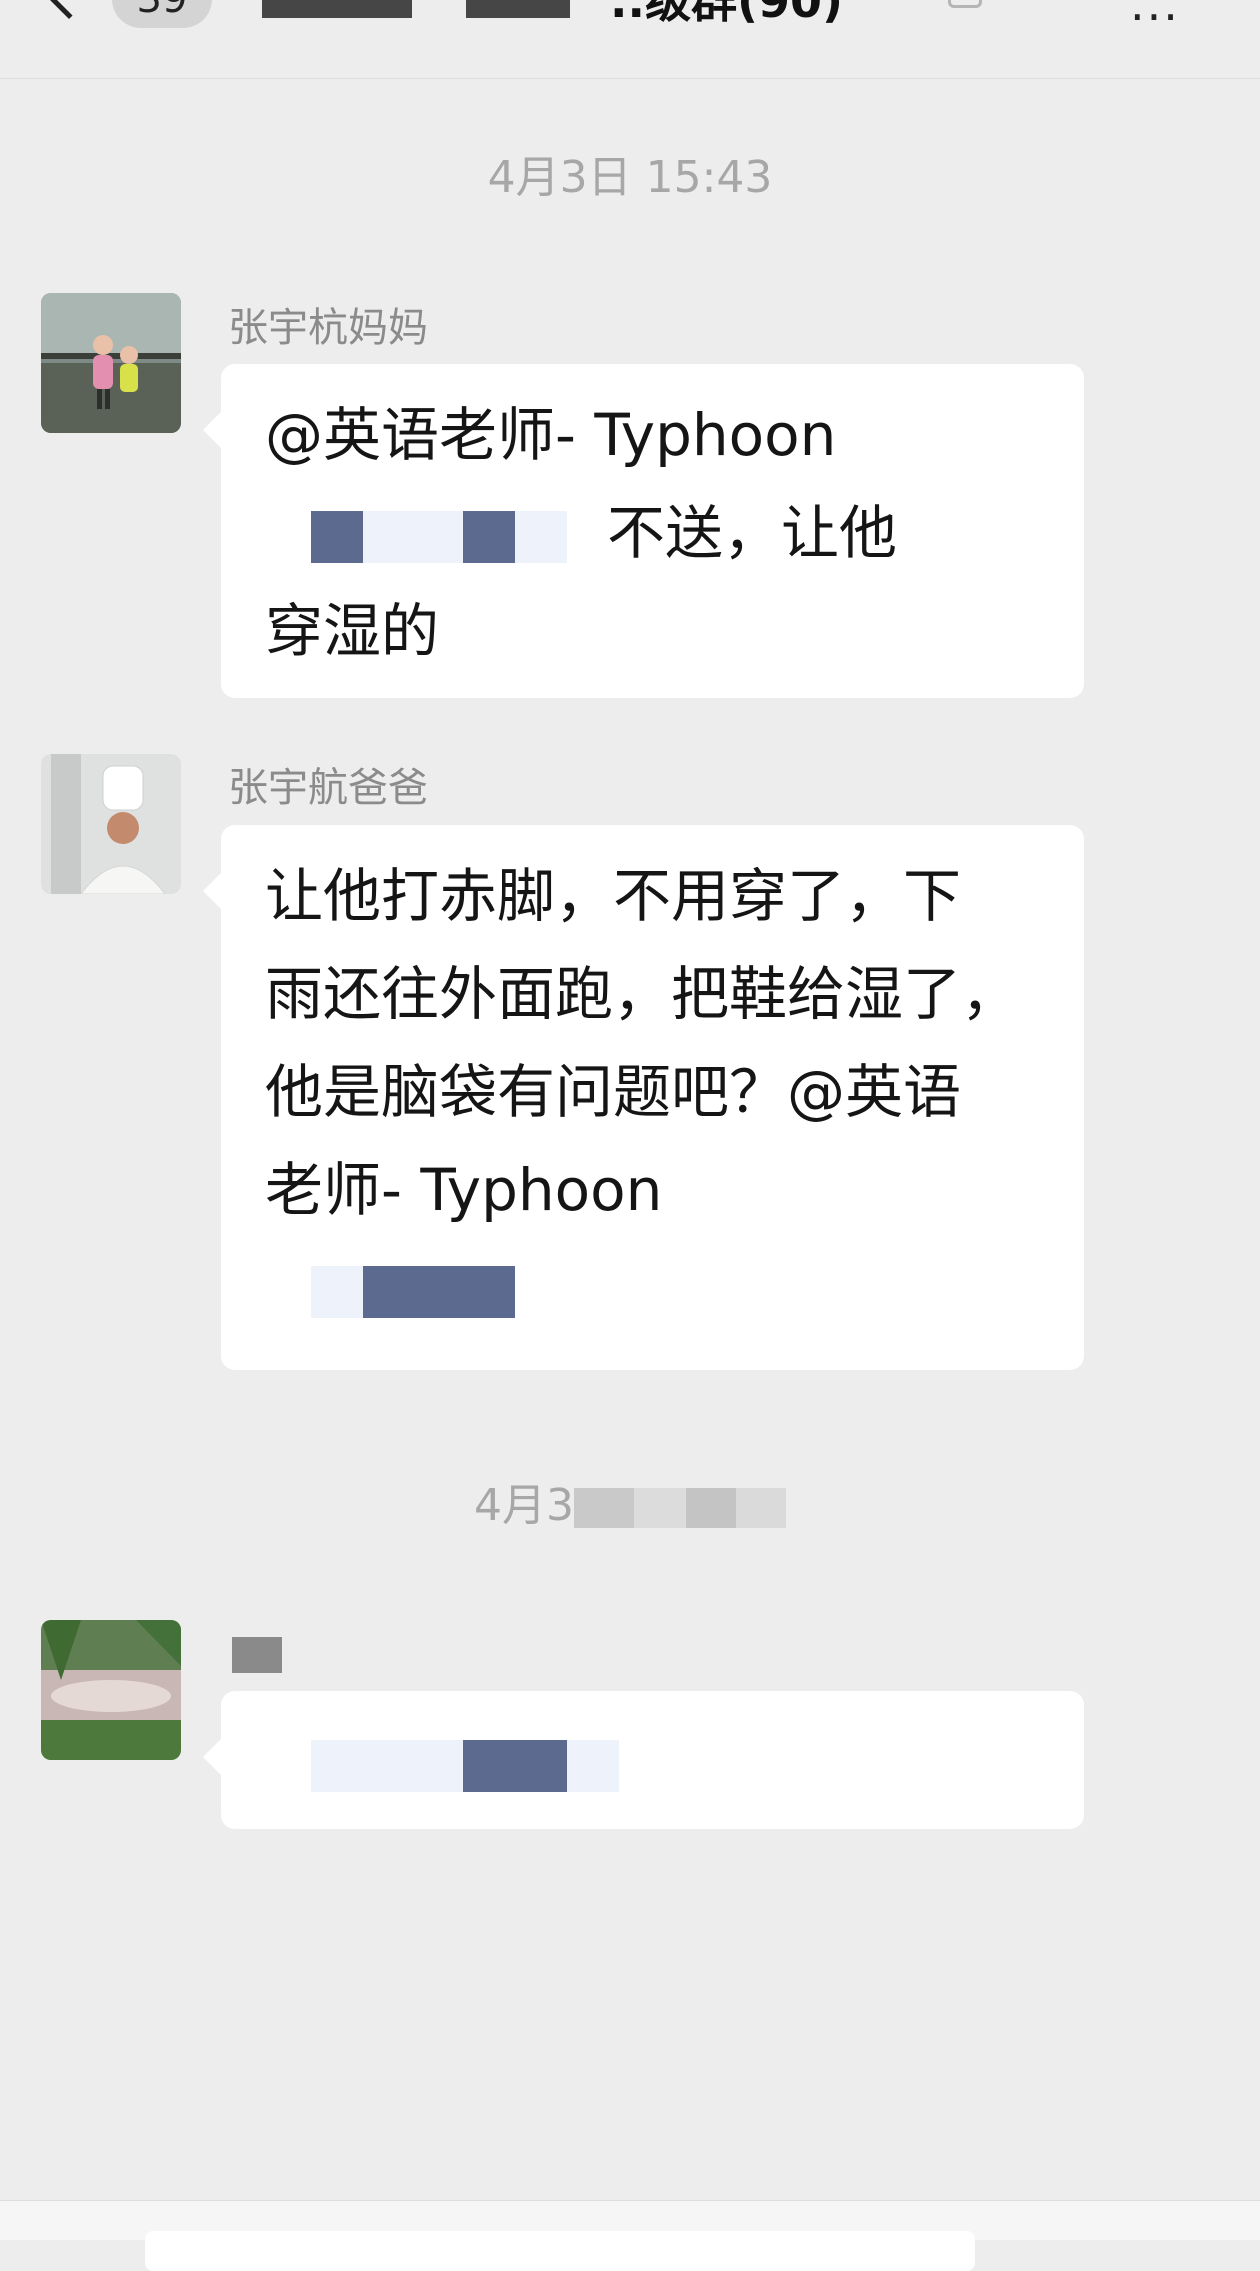 The image size is (1260, 2271). I want to click on mute-bell-icon, so click(965, 4).